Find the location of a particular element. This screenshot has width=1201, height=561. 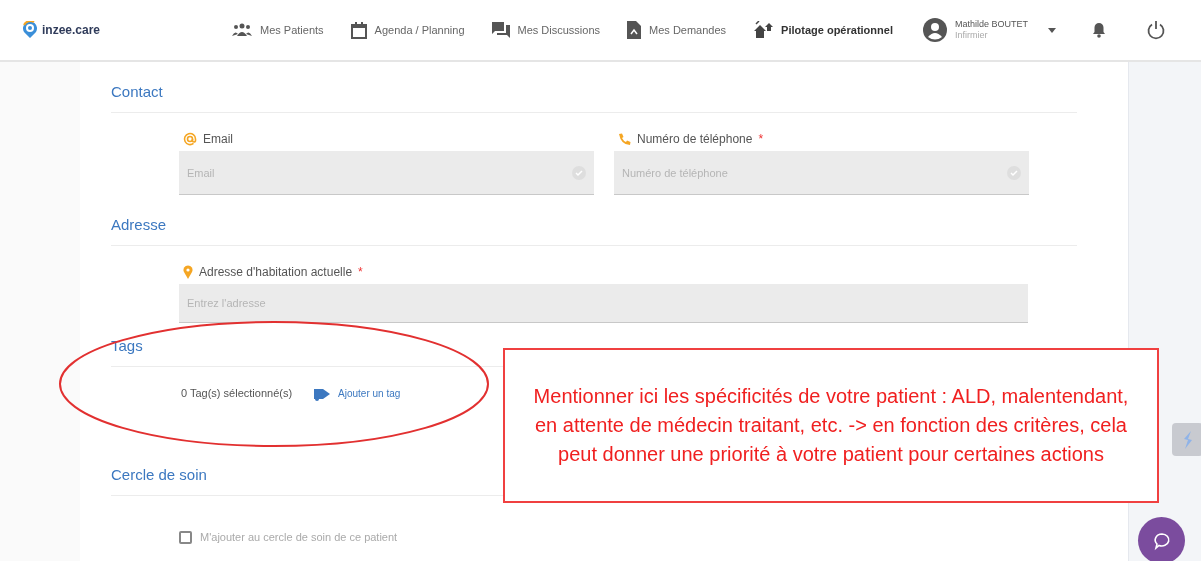

houses-icon is located at coordinates (763, 30).